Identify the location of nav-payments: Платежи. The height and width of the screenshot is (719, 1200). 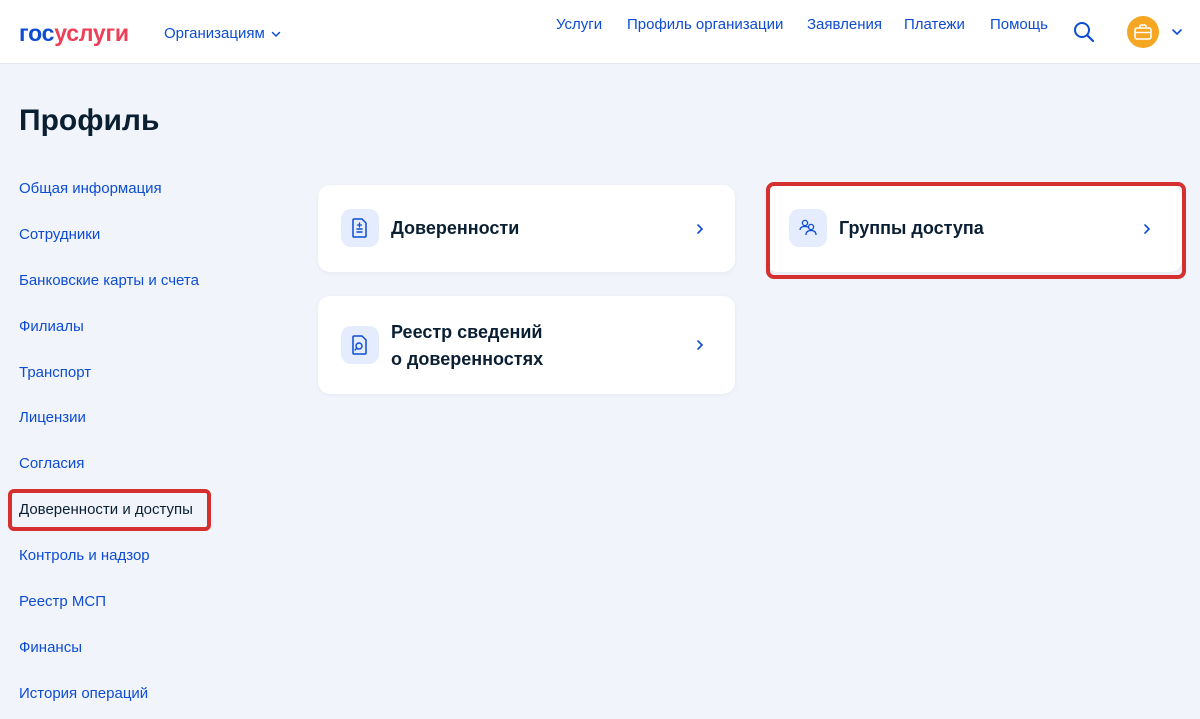
(934, 24).